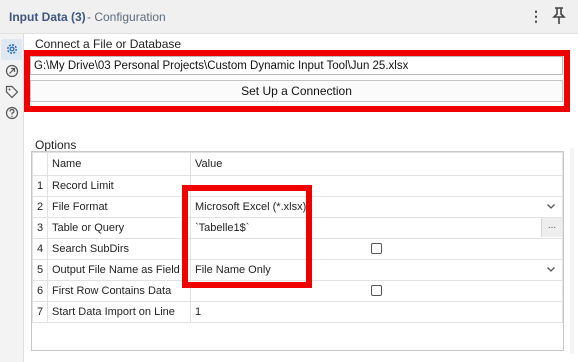  Describe the element at coordinates (376, 290) in the screenshot. I see `first-row-data-checkbox` at that location.